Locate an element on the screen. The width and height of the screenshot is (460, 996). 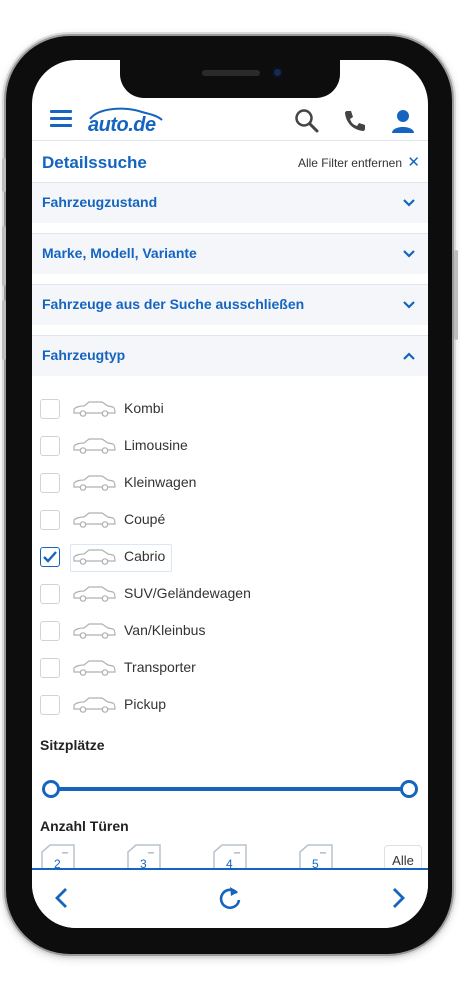
door-option: 3 is located at coordinates (144, 857).